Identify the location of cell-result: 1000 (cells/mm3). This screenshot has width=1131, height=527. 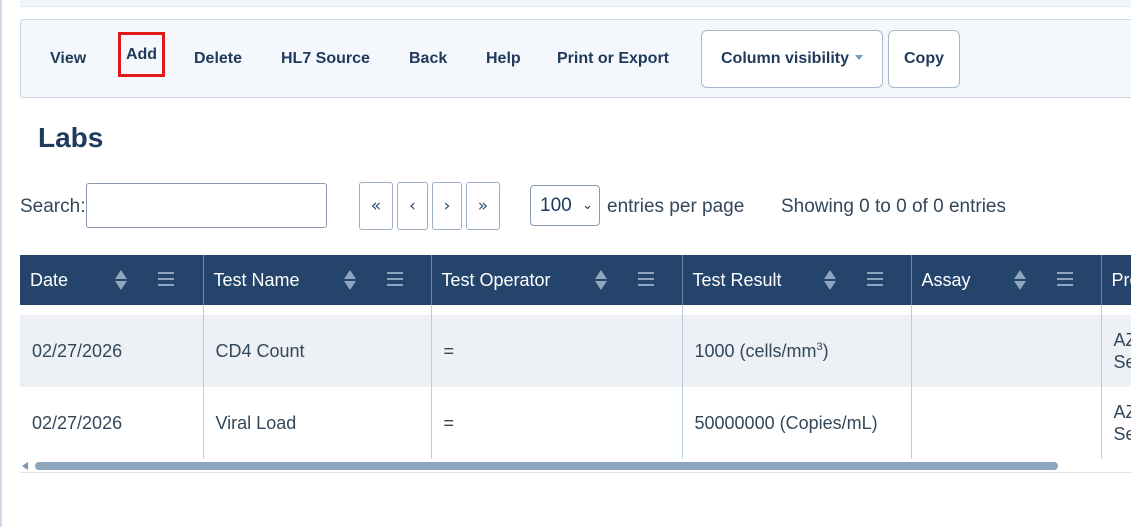
(797, 351).